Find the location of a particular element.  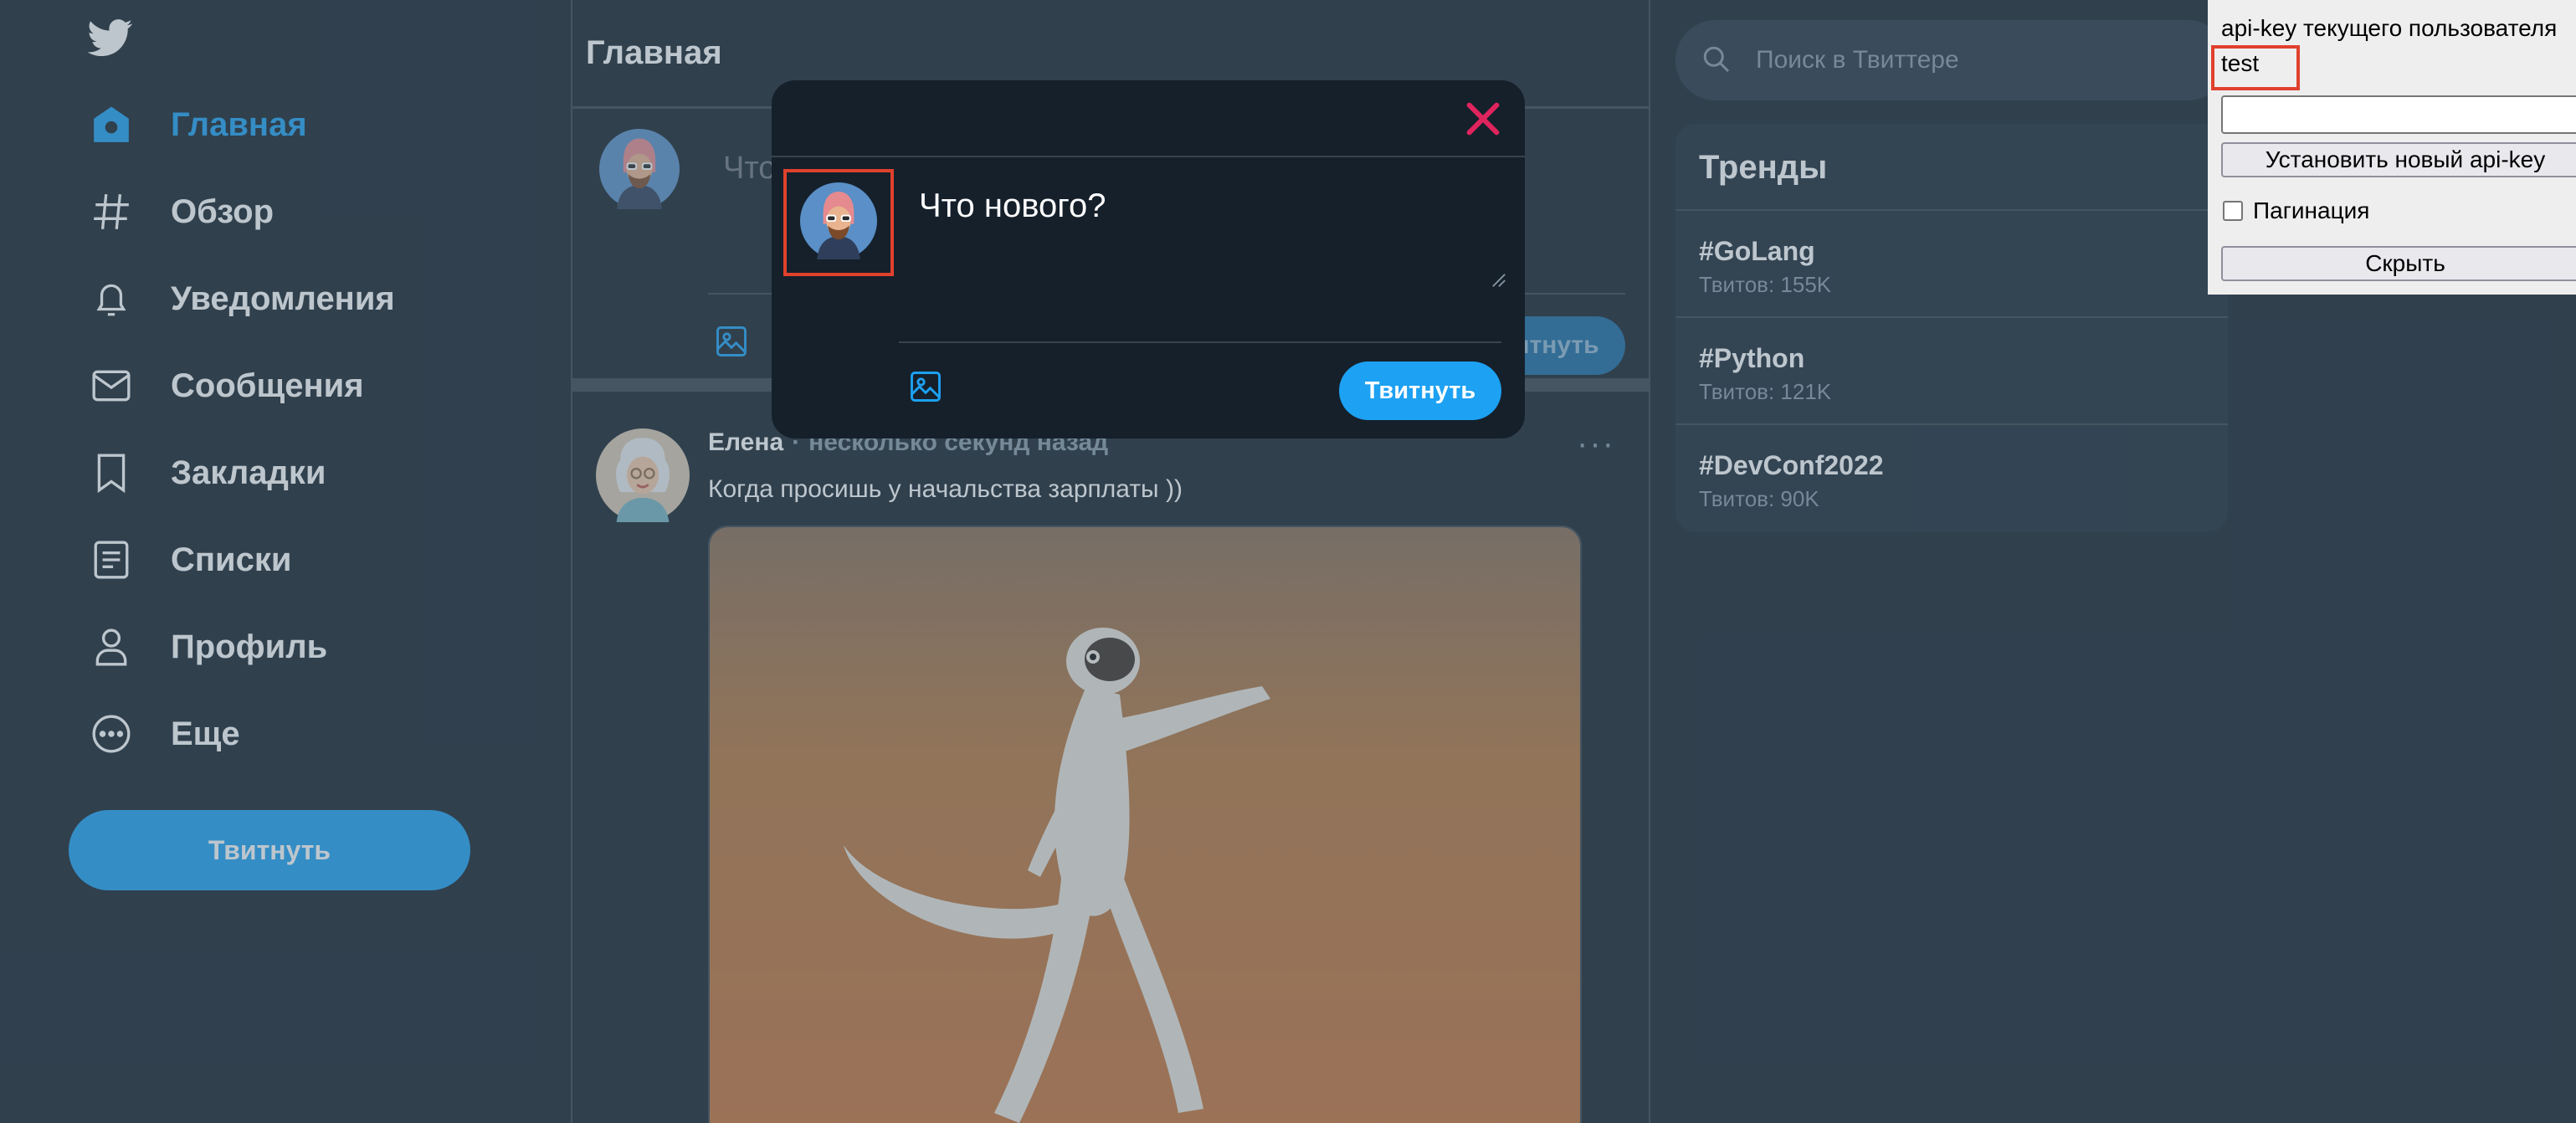

api-key-label: api-key текущего пользователя is located at coordinates (2389, 28).